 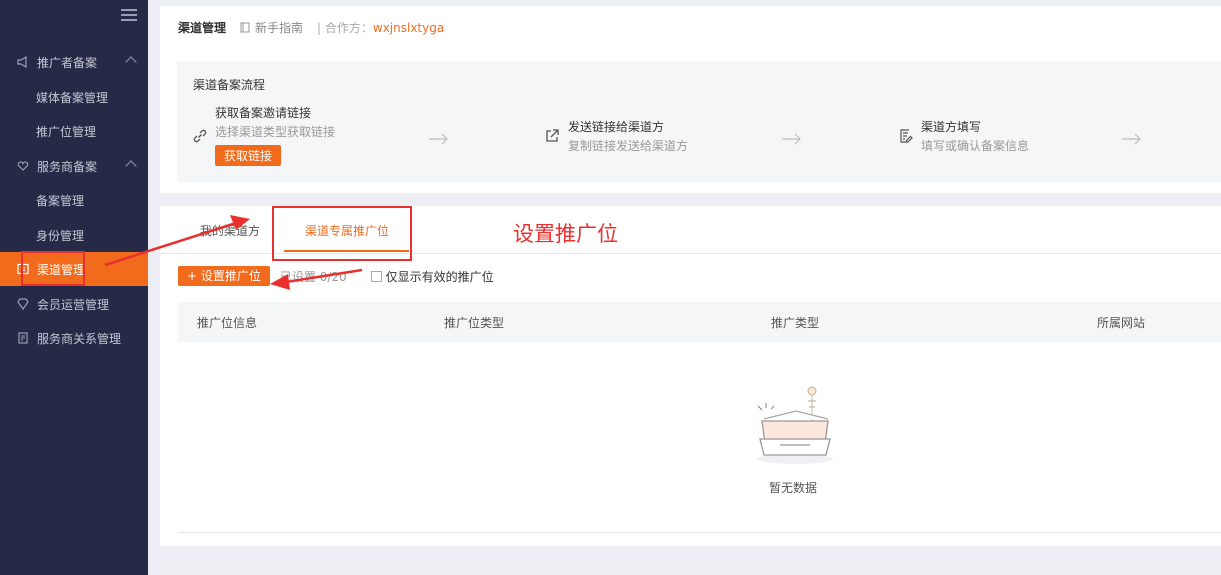 I want to click on sidebar-item-identity: 身份管理, so click(x=74, y=235).